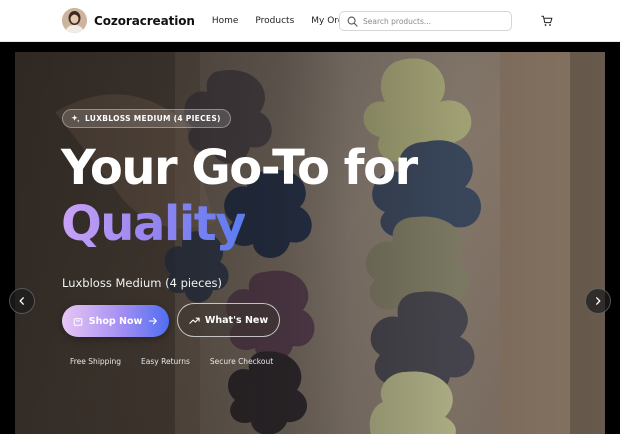  I want to click on hero-title-line1: Your Go-To for, so click(239, 168).